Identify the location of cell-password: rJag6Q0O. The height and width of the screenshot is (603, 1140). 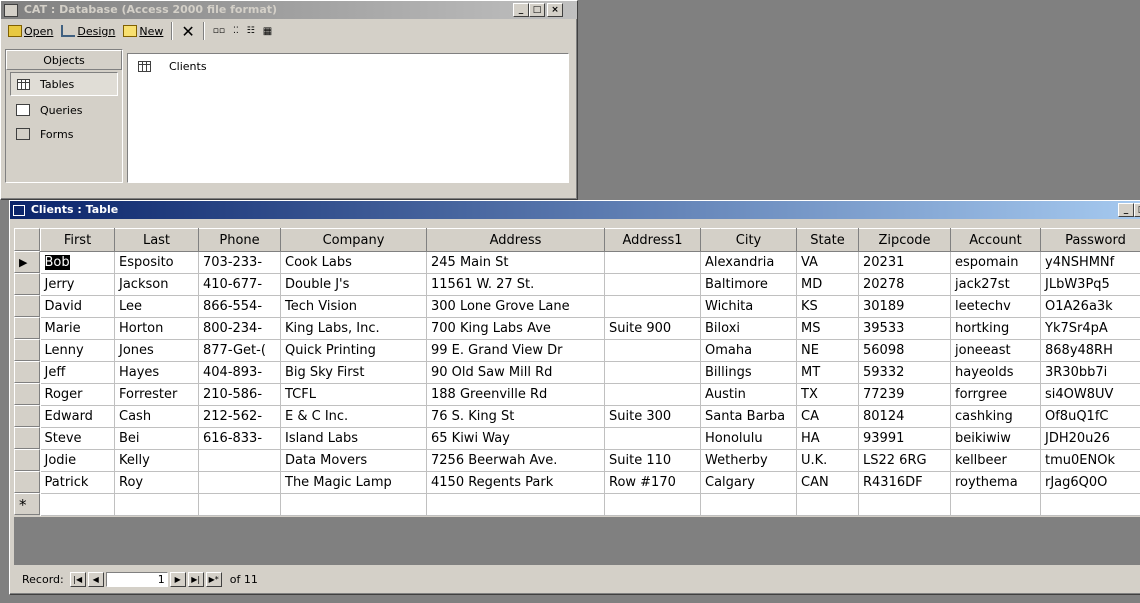
(1090, 482).